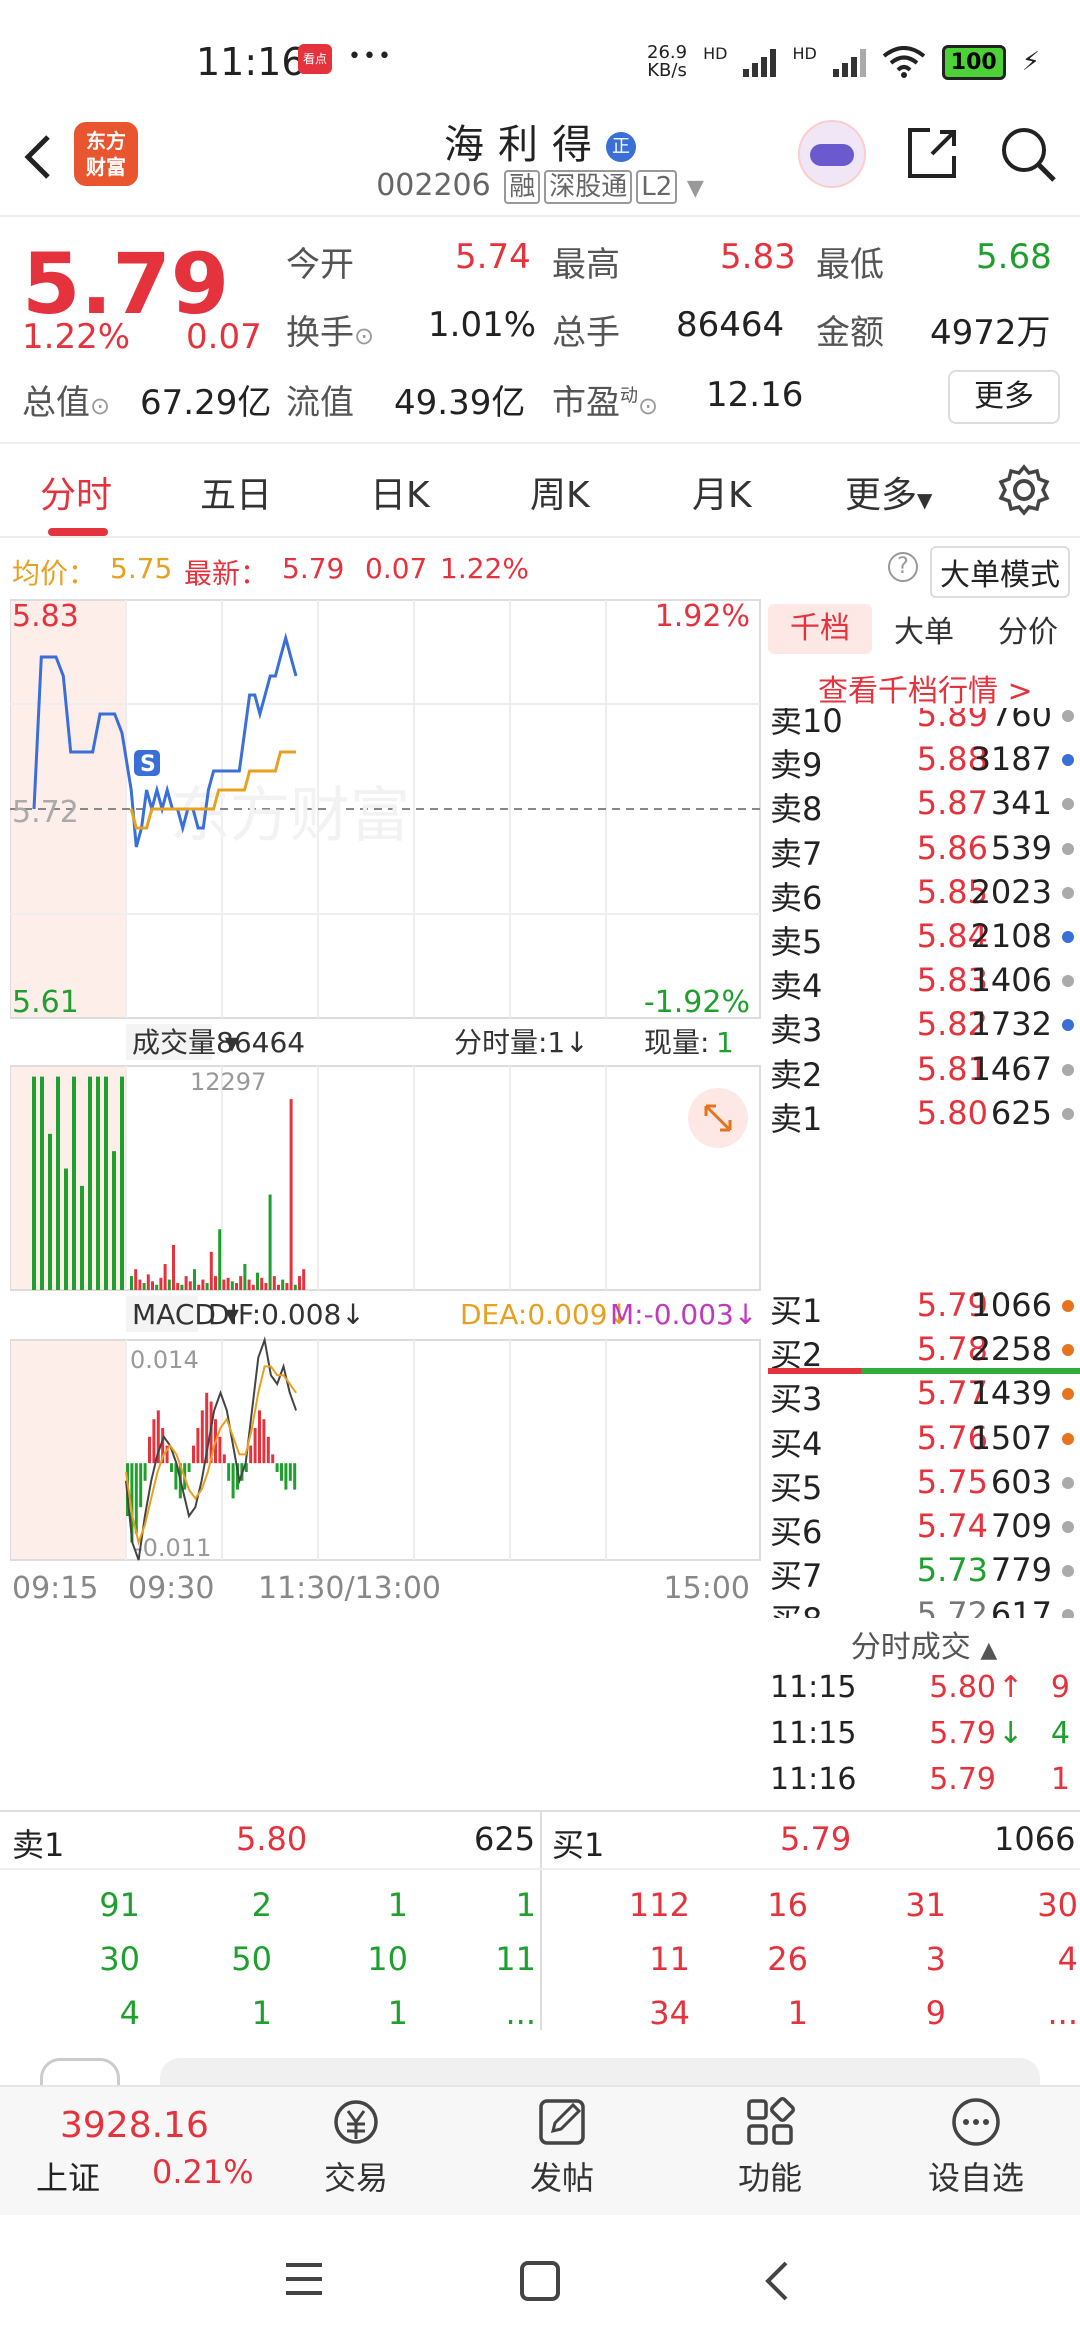 The image size is (1080, 2340). I want to click on nav-post: 发帖, so click(562, 2147).